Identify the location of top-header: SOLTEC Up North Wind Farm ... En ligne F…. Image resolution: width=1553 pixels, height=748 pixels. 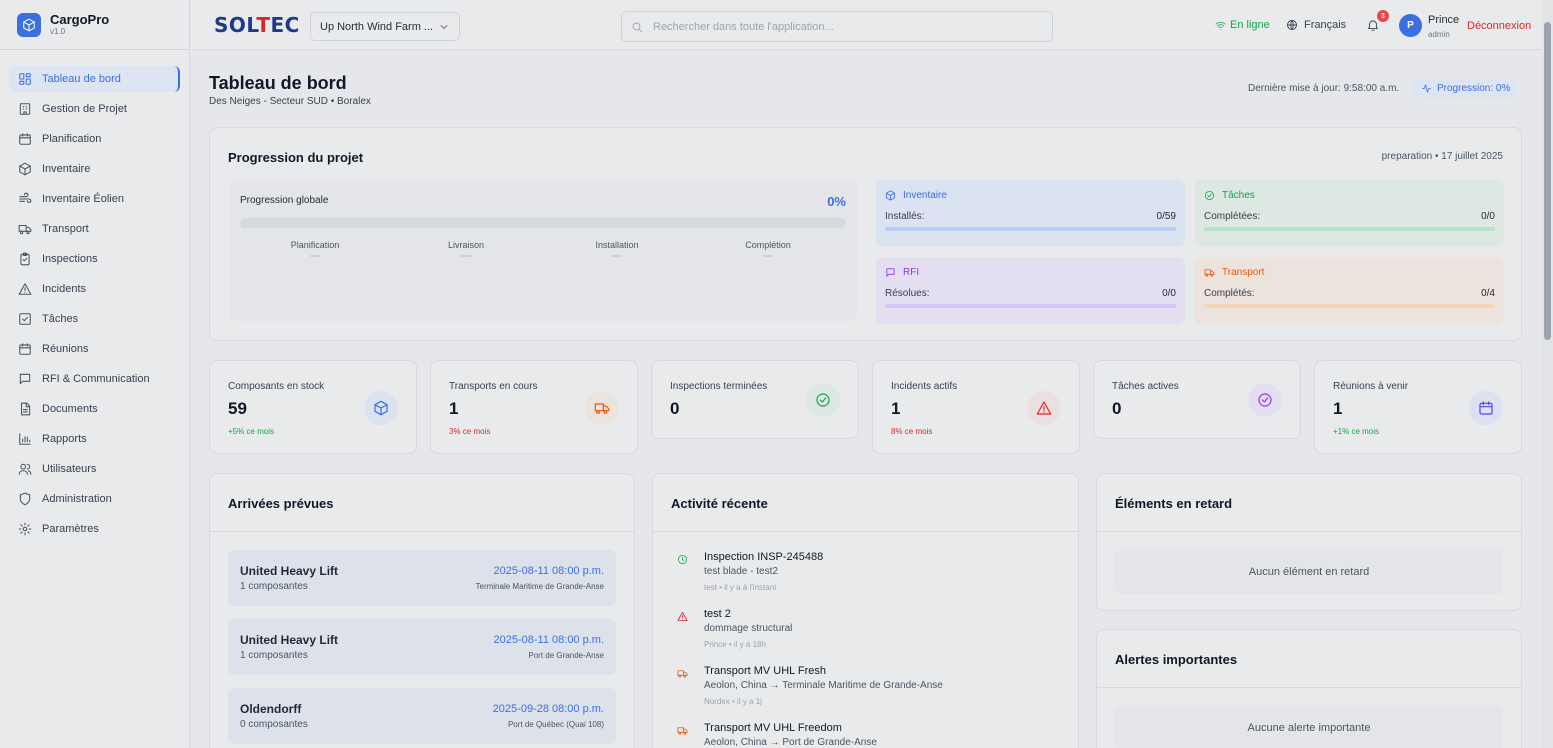
(866, 25).